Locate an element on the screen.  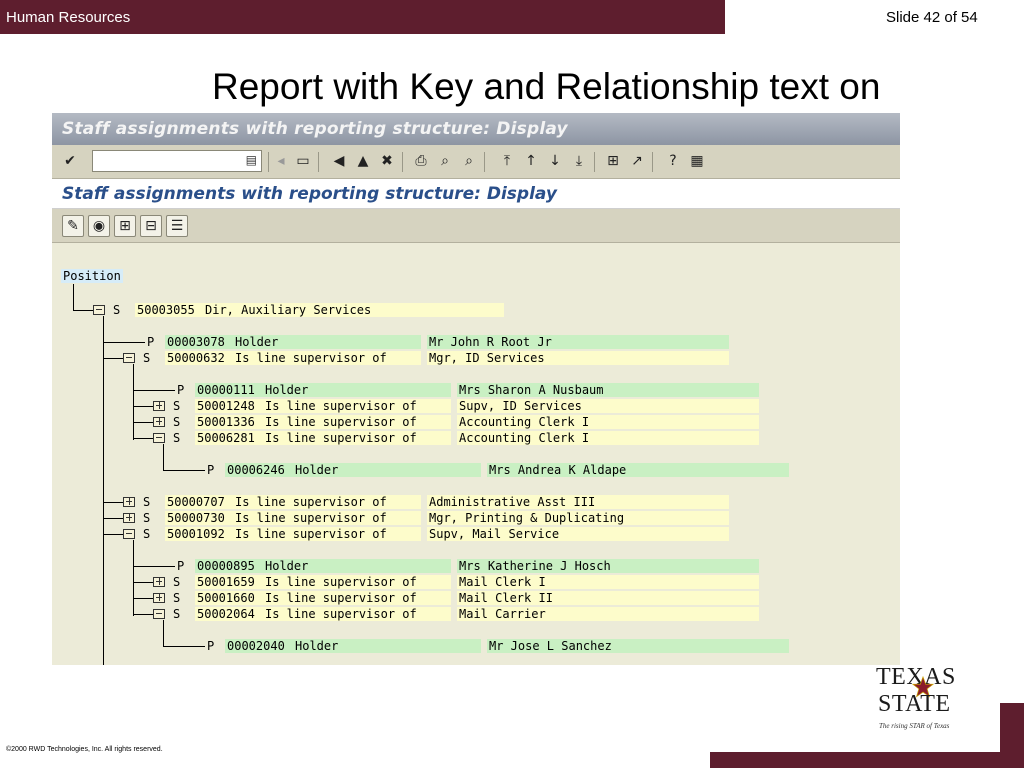
print-icon: ⎙ is located at coordinates (421, 161).